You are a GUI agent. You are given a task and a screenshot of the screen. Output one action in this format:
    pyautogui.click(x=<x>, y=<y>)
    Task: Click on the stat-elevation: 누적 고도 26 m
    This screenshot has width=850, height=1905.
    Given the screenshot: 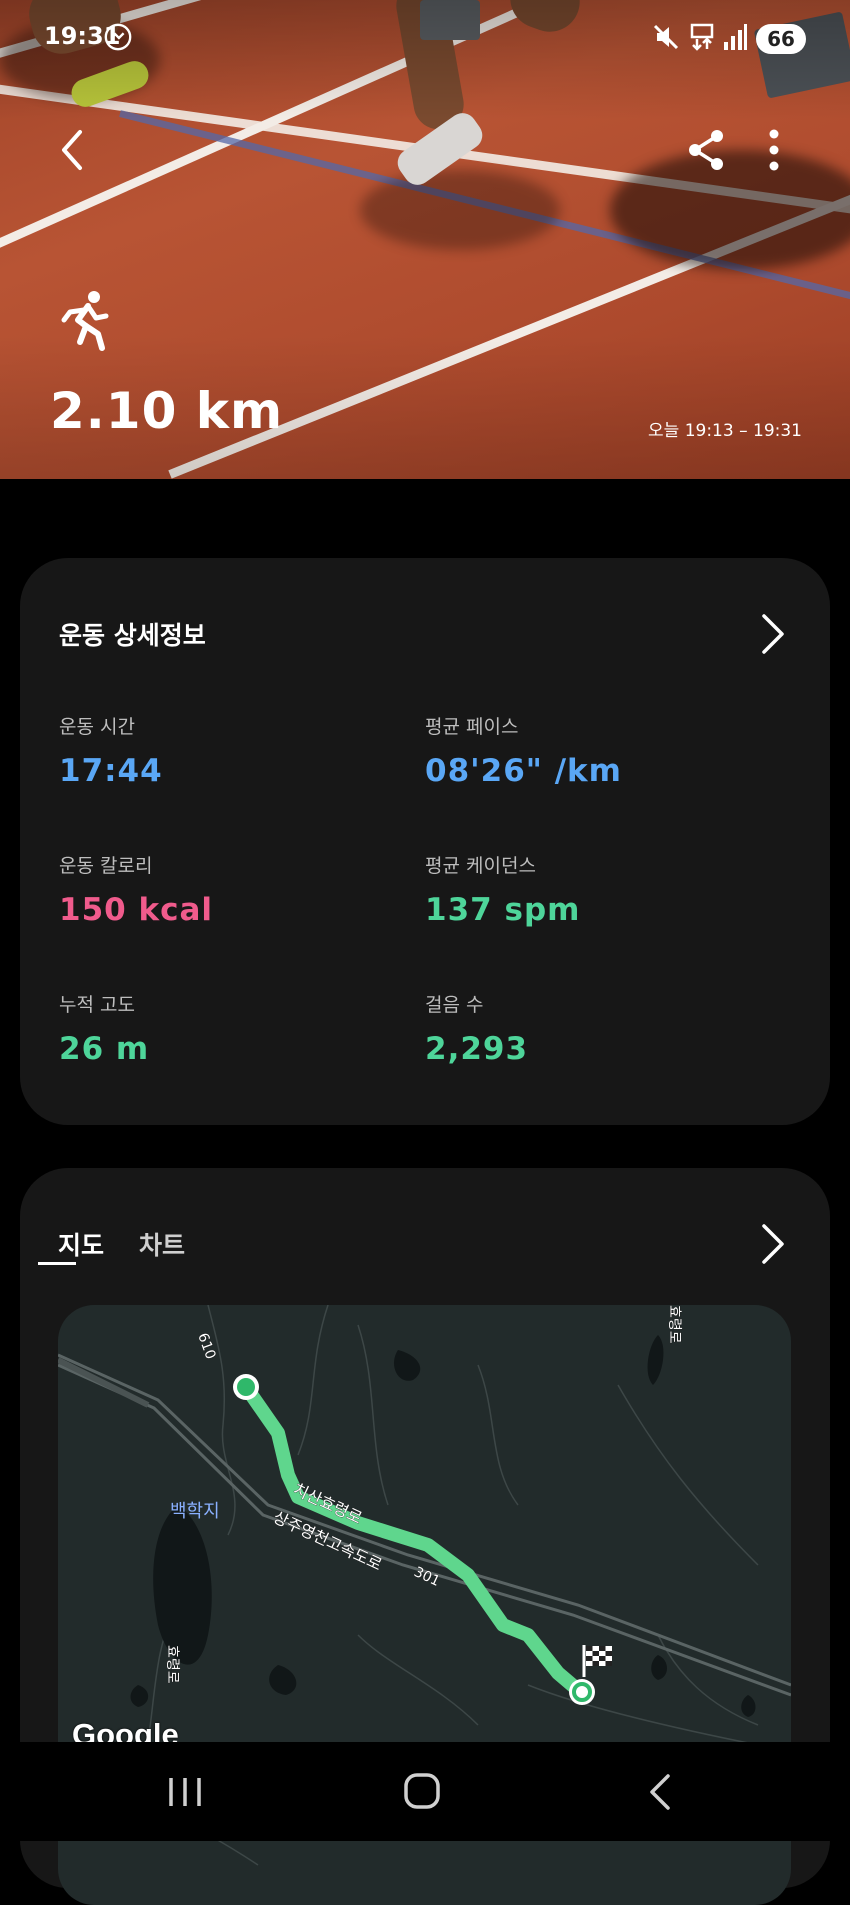 What is the action you would take?
    pyautogui.click(x=104, y=1028)
    